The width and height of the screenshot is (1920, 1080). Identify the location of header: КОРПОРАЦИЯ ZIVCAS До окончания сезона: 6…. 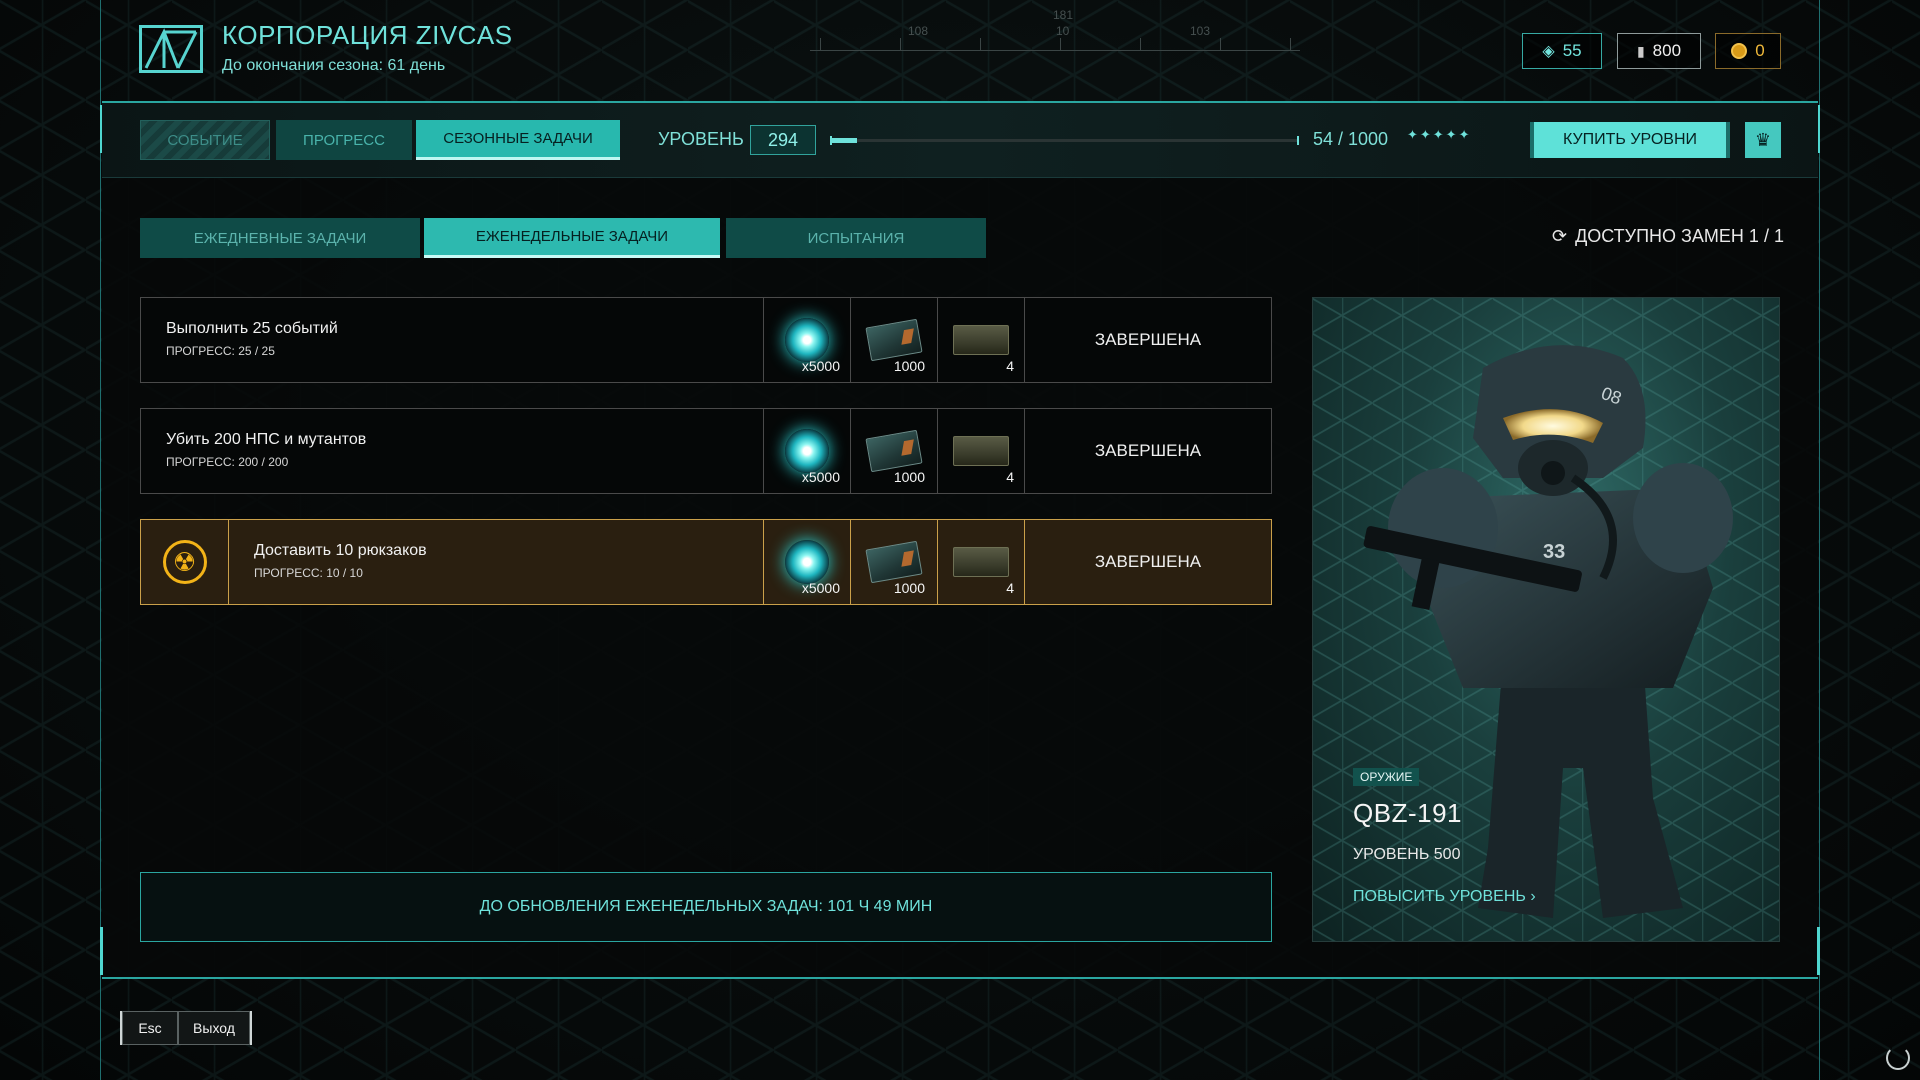
(960, 50).